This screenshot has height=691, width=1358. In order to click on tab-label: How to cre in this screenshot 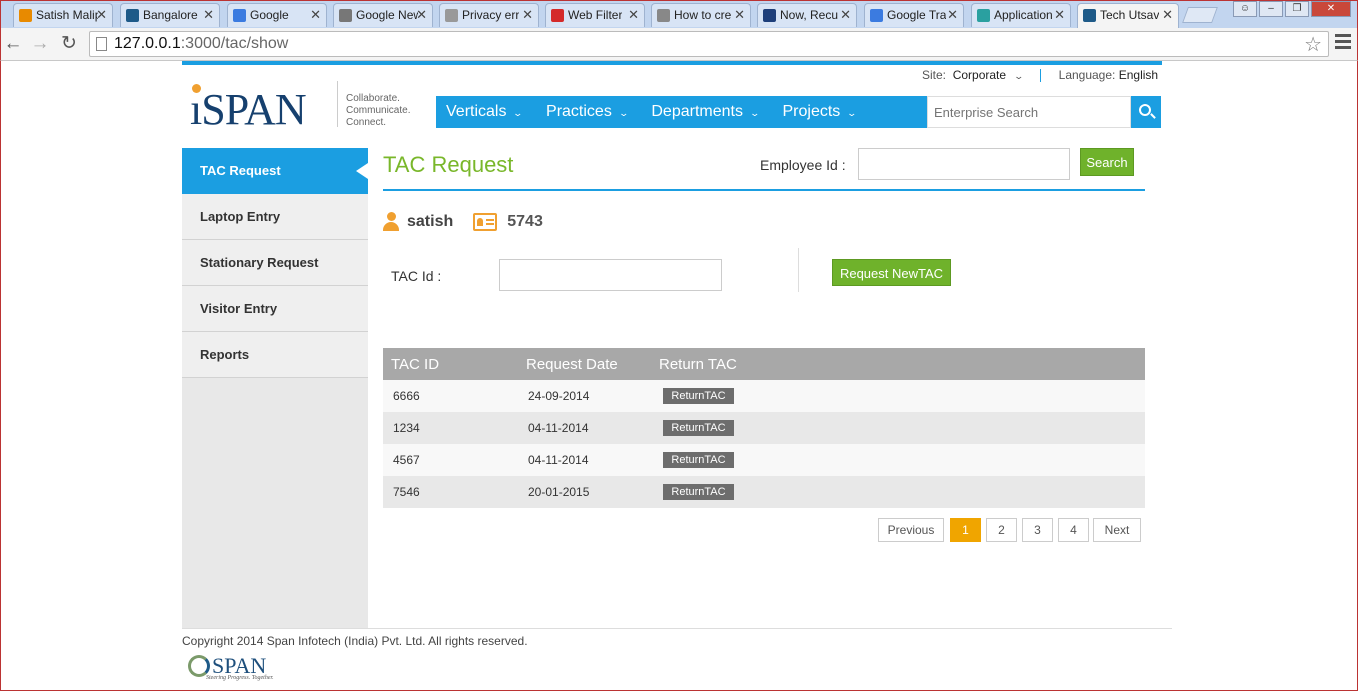, I will do `click(703, 15)`.